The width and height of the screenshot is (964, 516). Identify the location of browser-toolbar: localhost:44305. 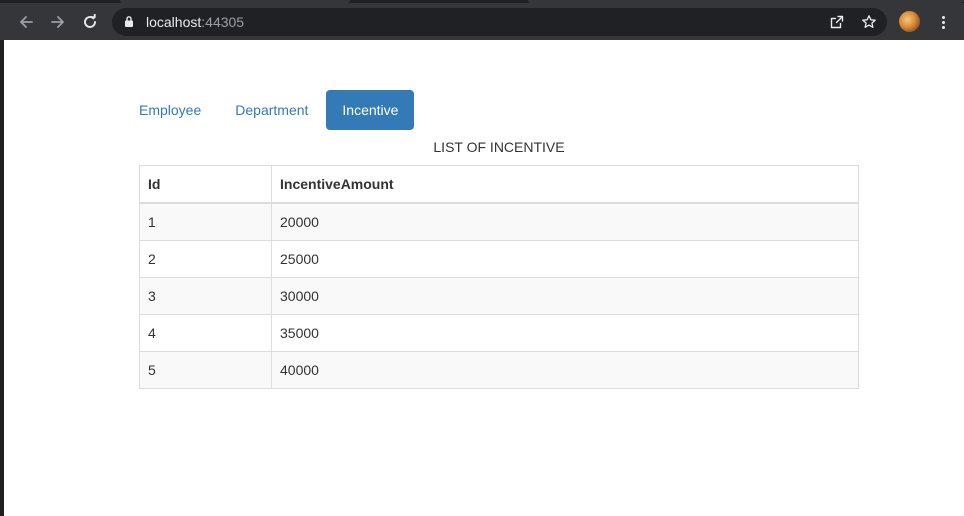
(482, 21).